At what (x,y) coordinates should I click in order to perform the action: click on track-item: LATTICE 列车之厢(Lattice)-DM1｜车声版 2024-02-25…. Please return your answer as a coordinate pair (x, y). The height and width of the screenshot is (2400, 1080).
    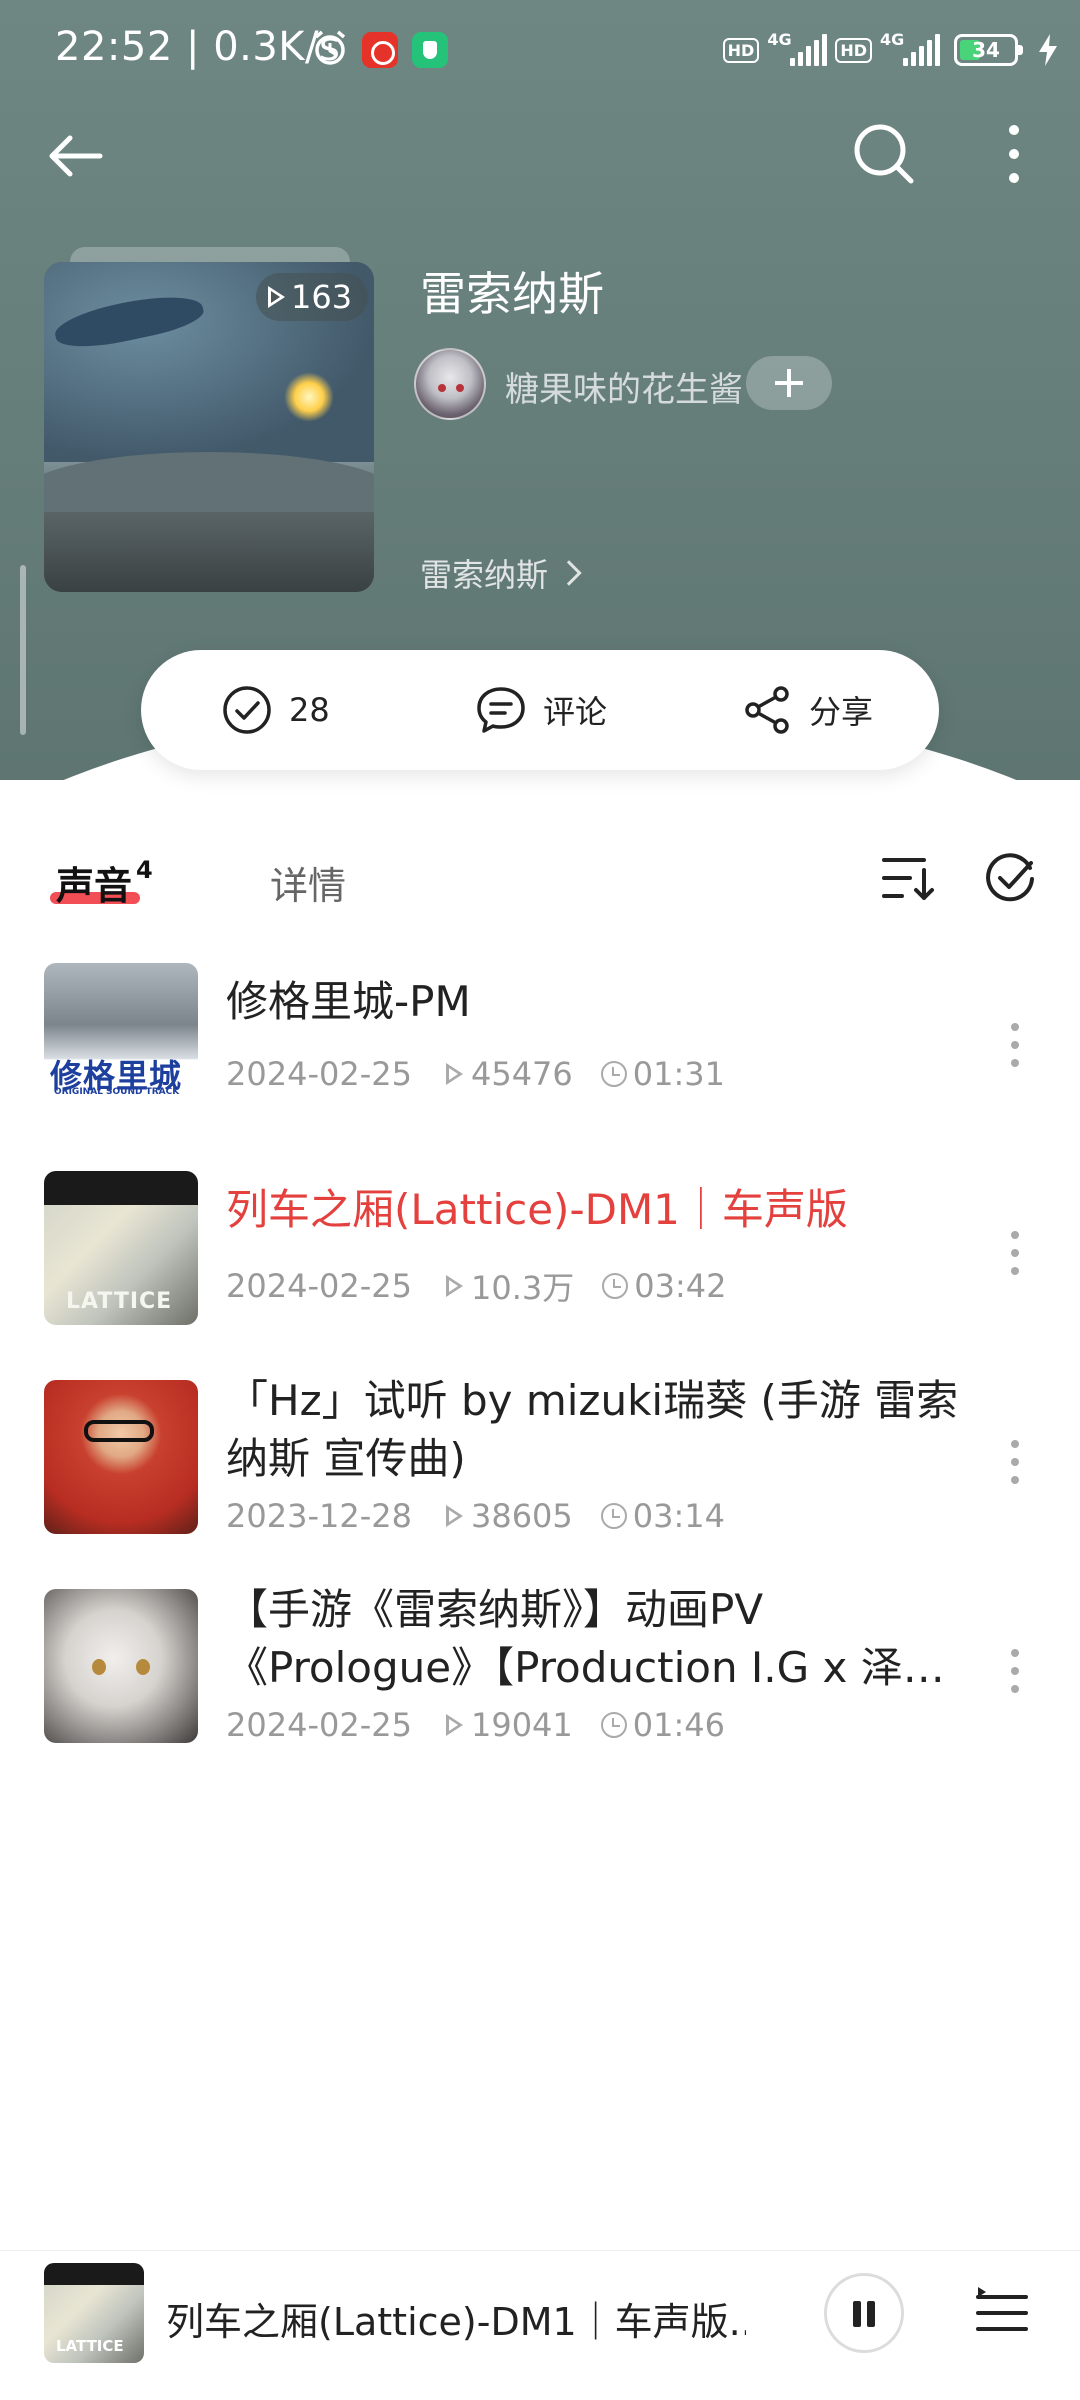
    Looking at the image, I should click on (540, 1253).